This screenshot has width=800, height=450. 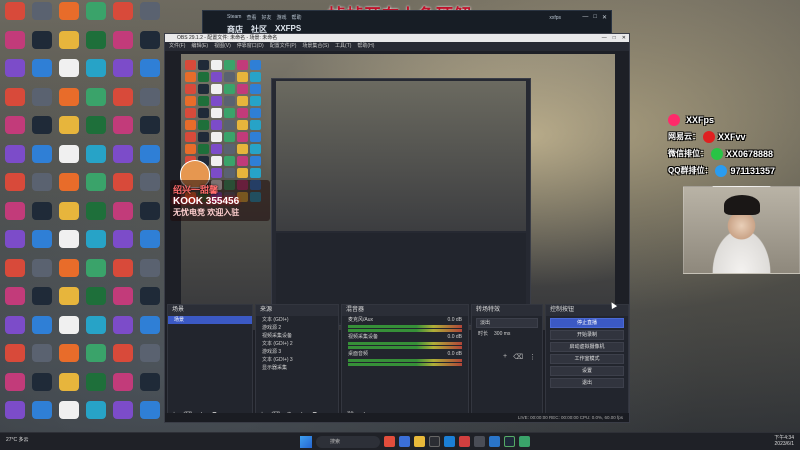 What do you see at coordinates (587, 335) in the screenshot?
I see `start-recording-button: 开始录制` at bounding box center [587, 335].